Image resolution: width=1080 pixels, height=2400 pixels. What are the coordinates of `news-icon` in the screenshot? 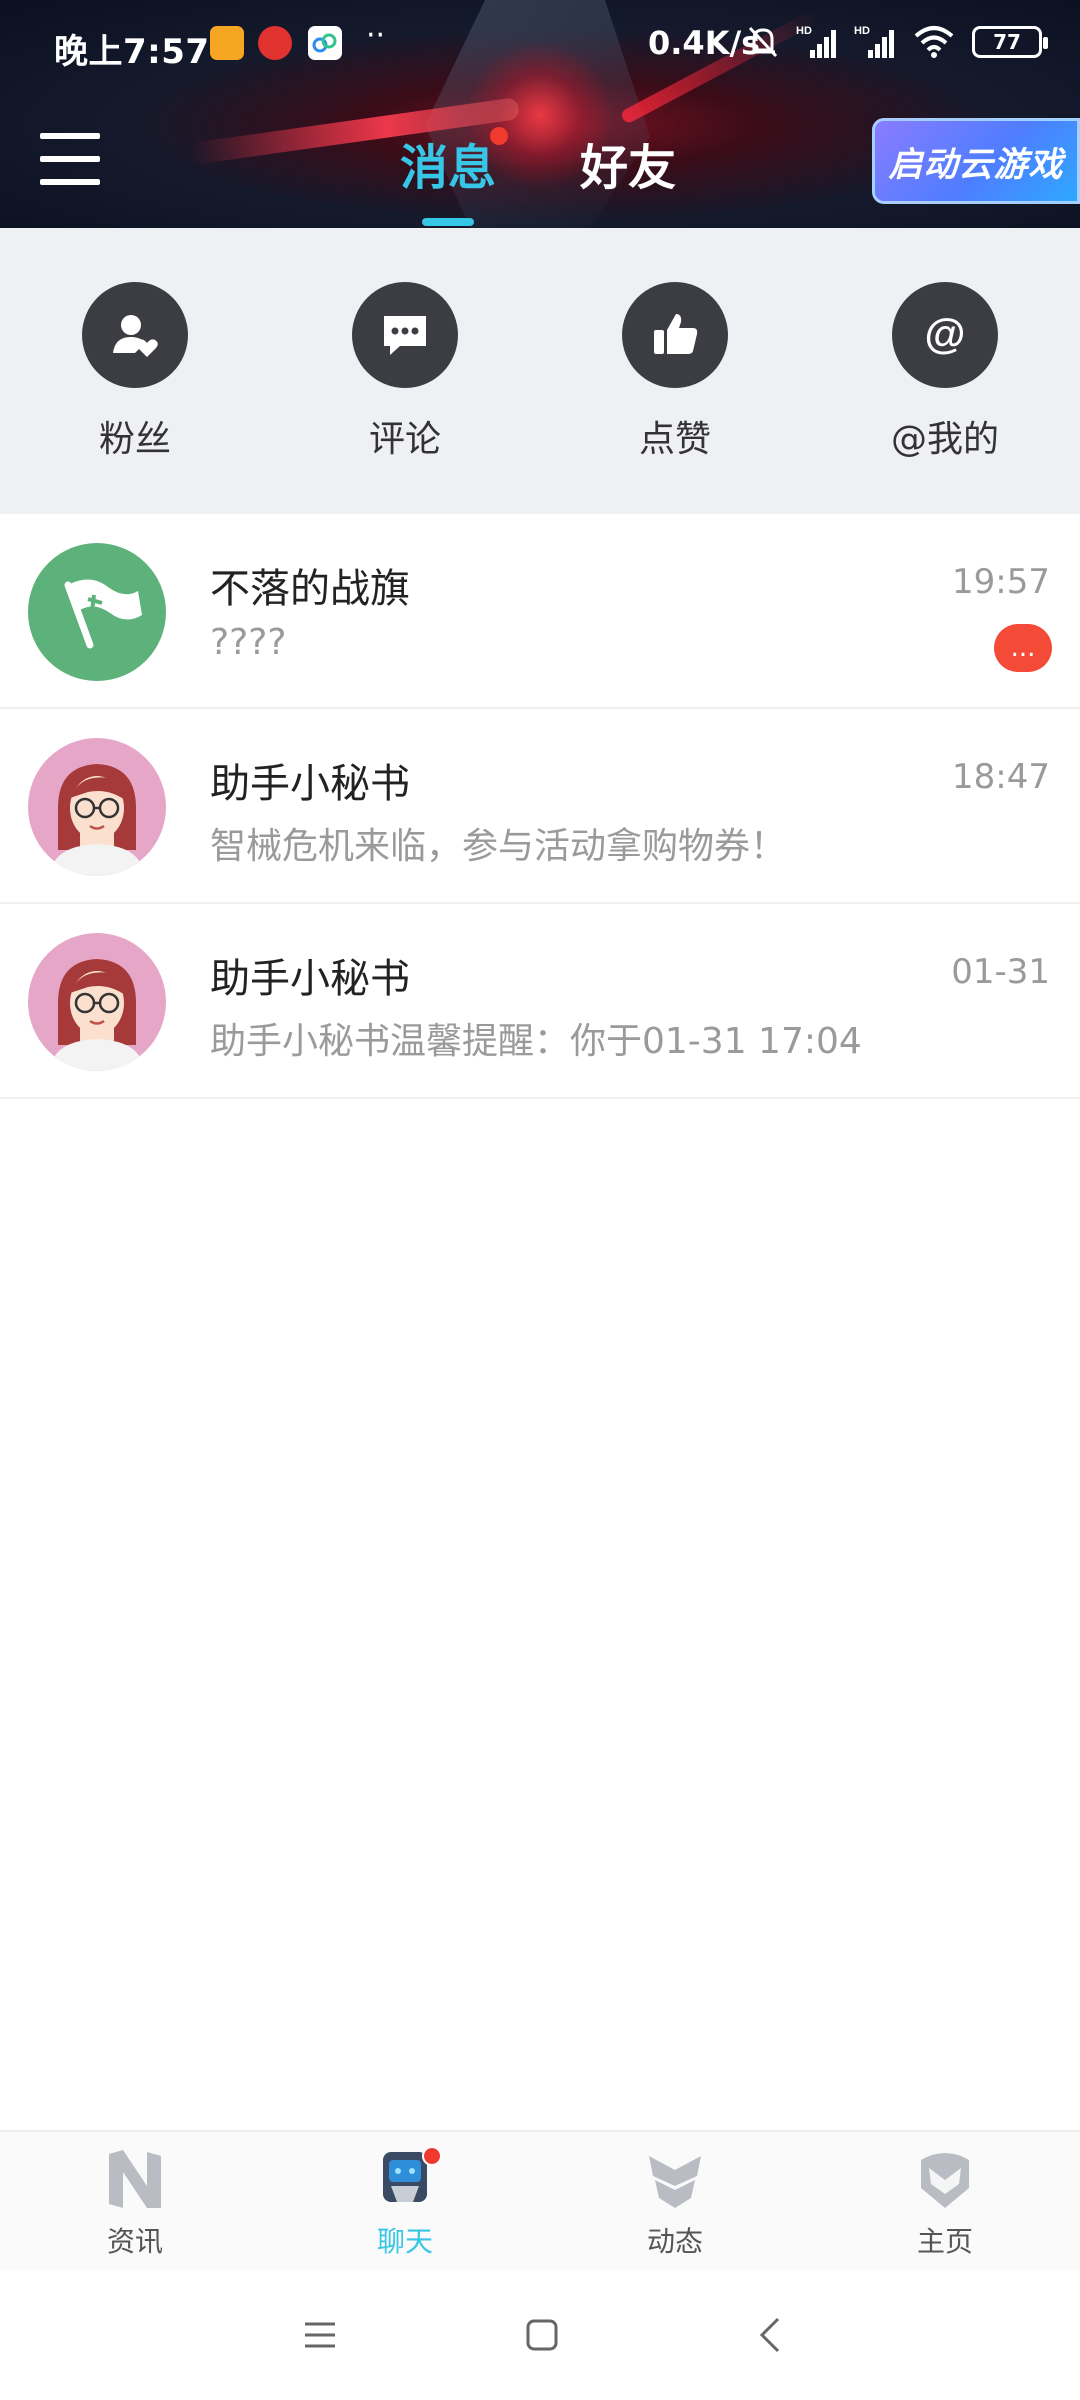 It's located at (135, 2179).